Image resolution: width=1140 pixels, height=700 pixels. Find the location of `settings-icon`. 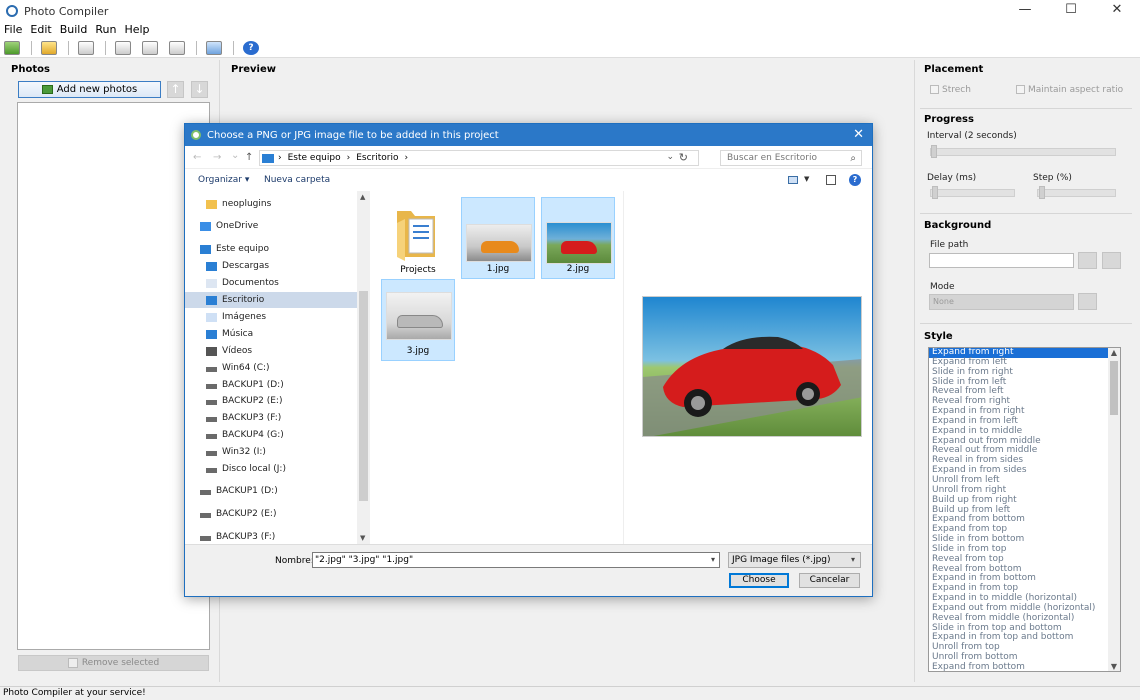

settings-icon is located at coordinates (214, 47).